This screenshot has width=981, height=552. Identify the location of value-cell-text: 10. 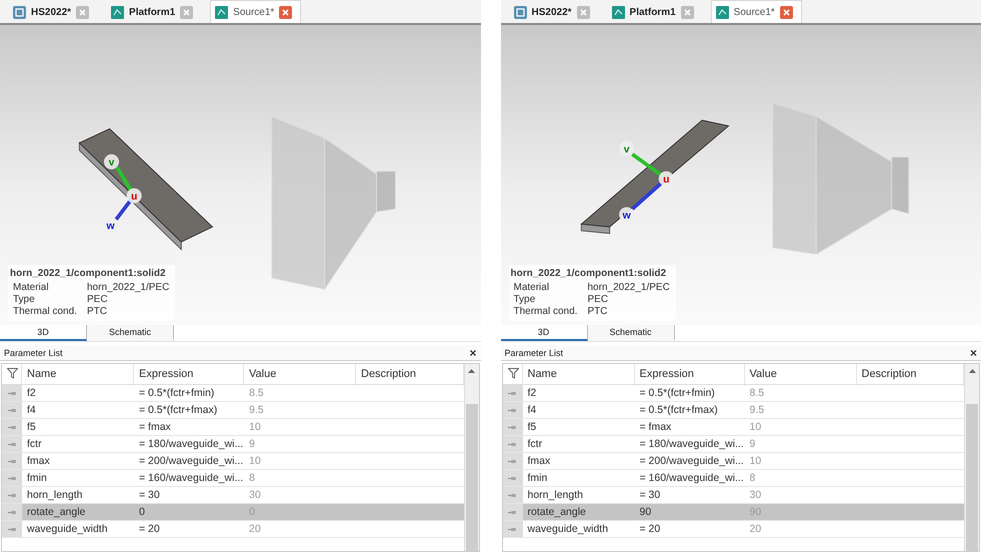
(755, 461).